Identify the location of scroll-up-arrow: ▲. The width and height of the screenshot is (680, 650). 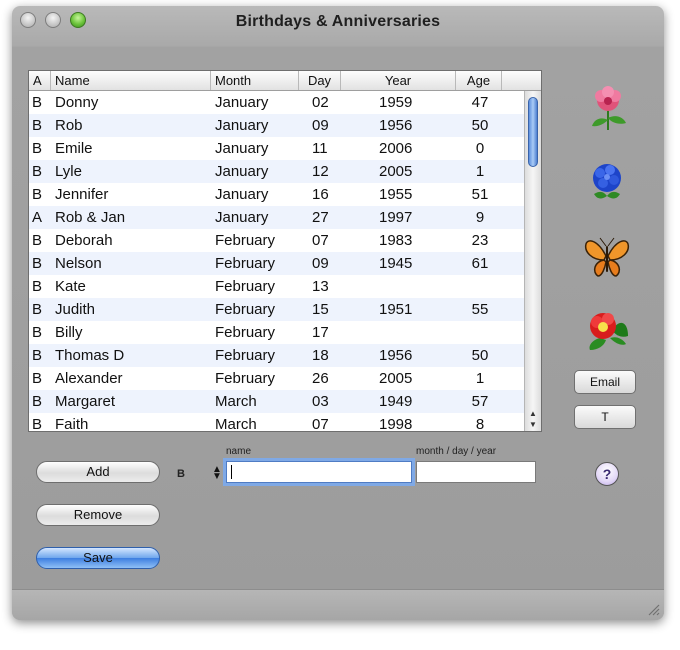
(533, 414).